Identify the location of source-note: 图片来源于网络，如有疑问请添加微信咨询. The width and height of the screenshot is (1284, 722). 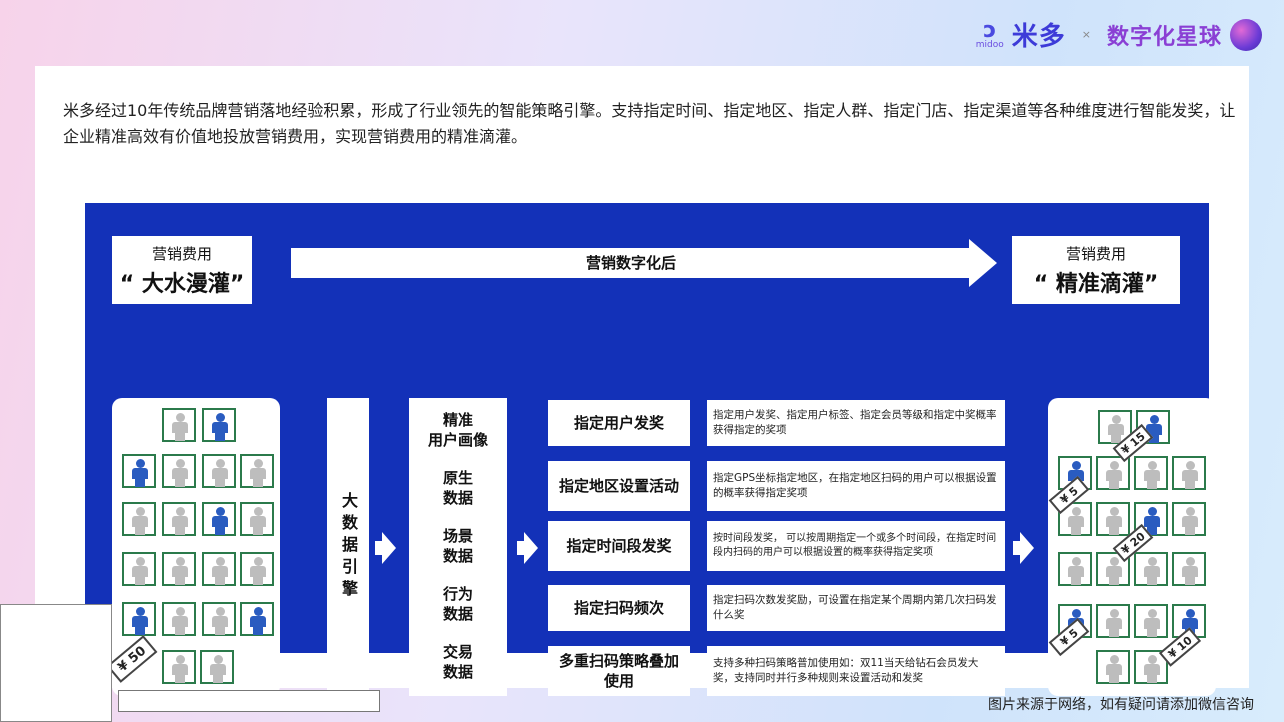
(1121, 705).